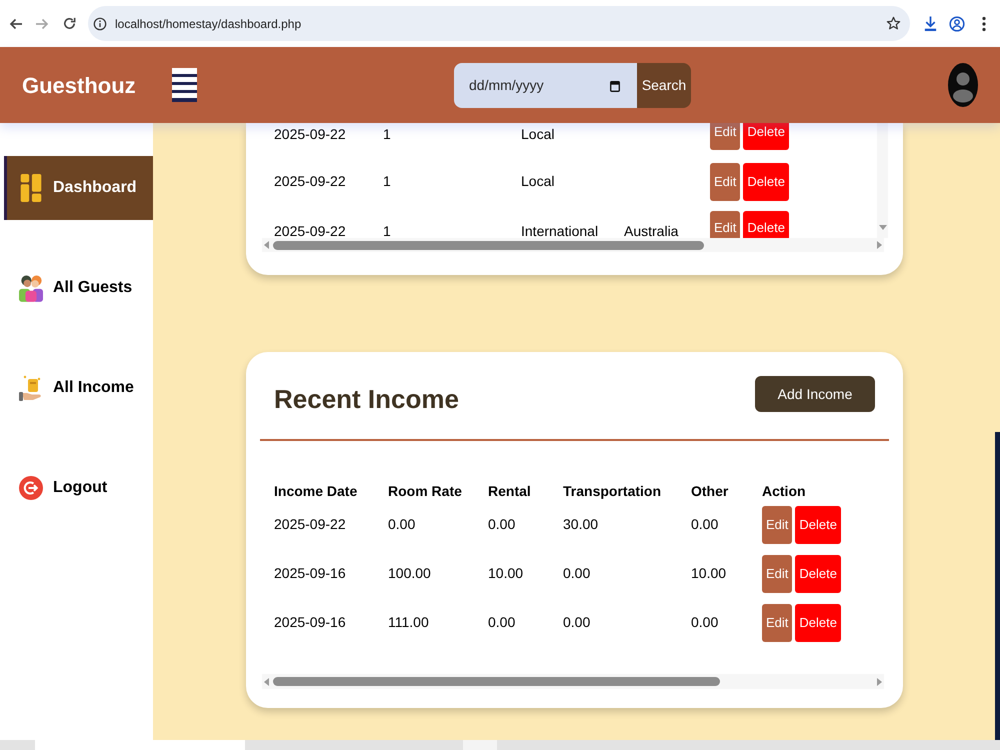 Image resolution: width=1000 pixels, height=750 pixels. What do you see at coordinates (580, 524) in the screenshot?
I see `table-cell: 30.00` at bounding box center [580, 524].